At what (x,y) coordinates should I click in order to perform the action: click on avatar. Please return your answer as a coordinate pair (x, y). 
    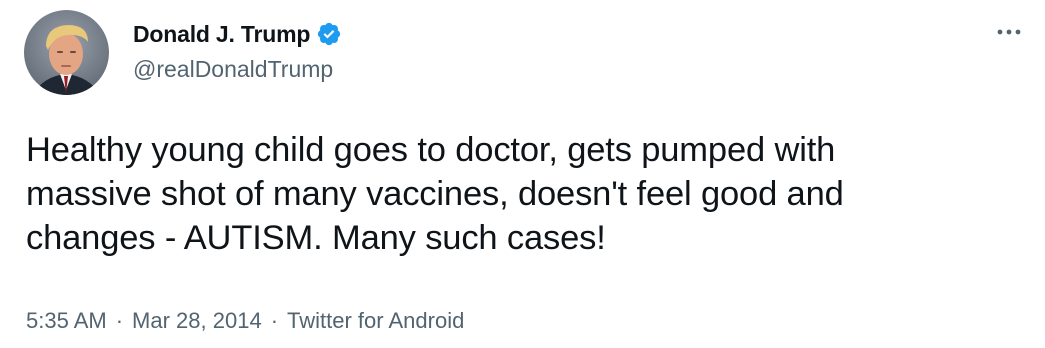
    Looking at the image, I should click on (66, 52).